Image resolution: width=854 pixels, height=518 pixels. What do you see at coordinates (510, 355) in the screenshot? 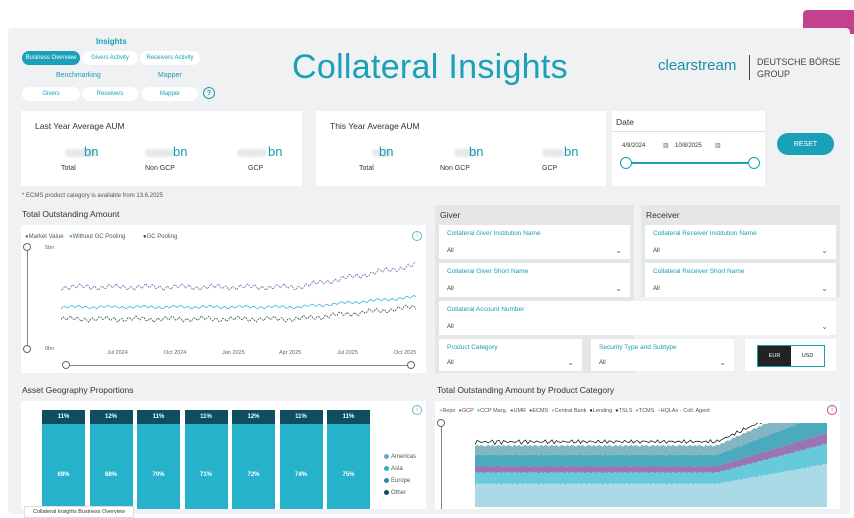
I see `product-category-dropdown: Product Category All ⌄` at bounding box center [510, 355].